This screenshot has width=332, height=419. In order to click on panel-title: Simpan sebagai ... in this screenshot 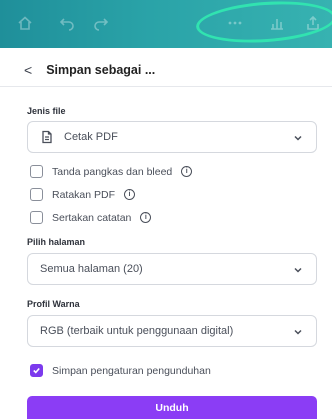, I will do `click(101, 70)`.